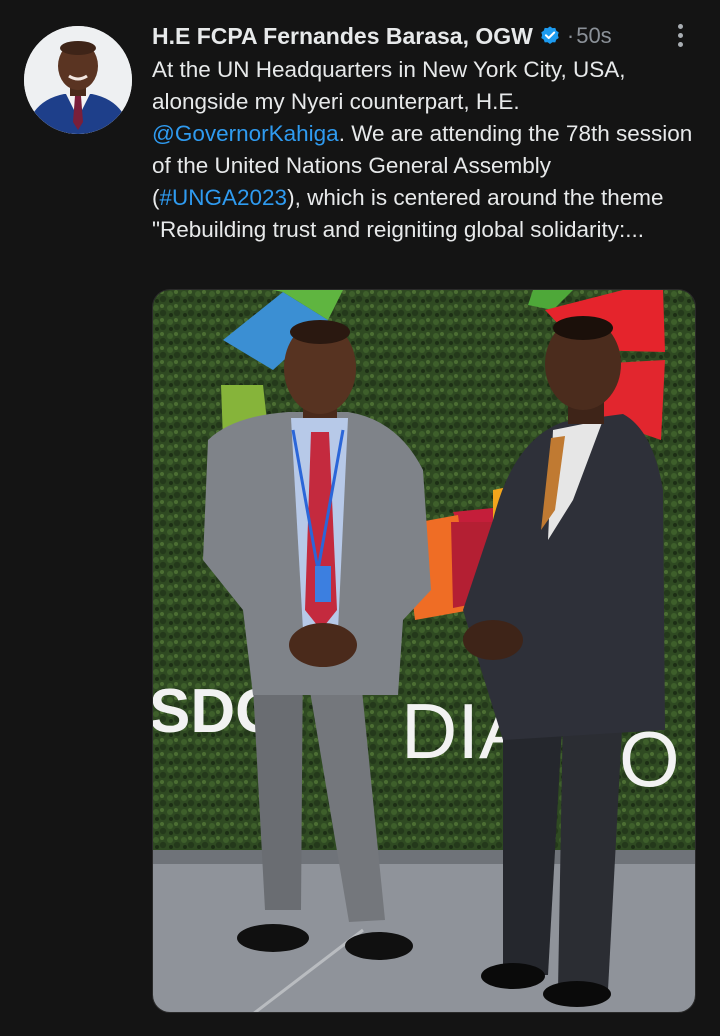  I want to click on avatar-portrait, so click(78, 80).